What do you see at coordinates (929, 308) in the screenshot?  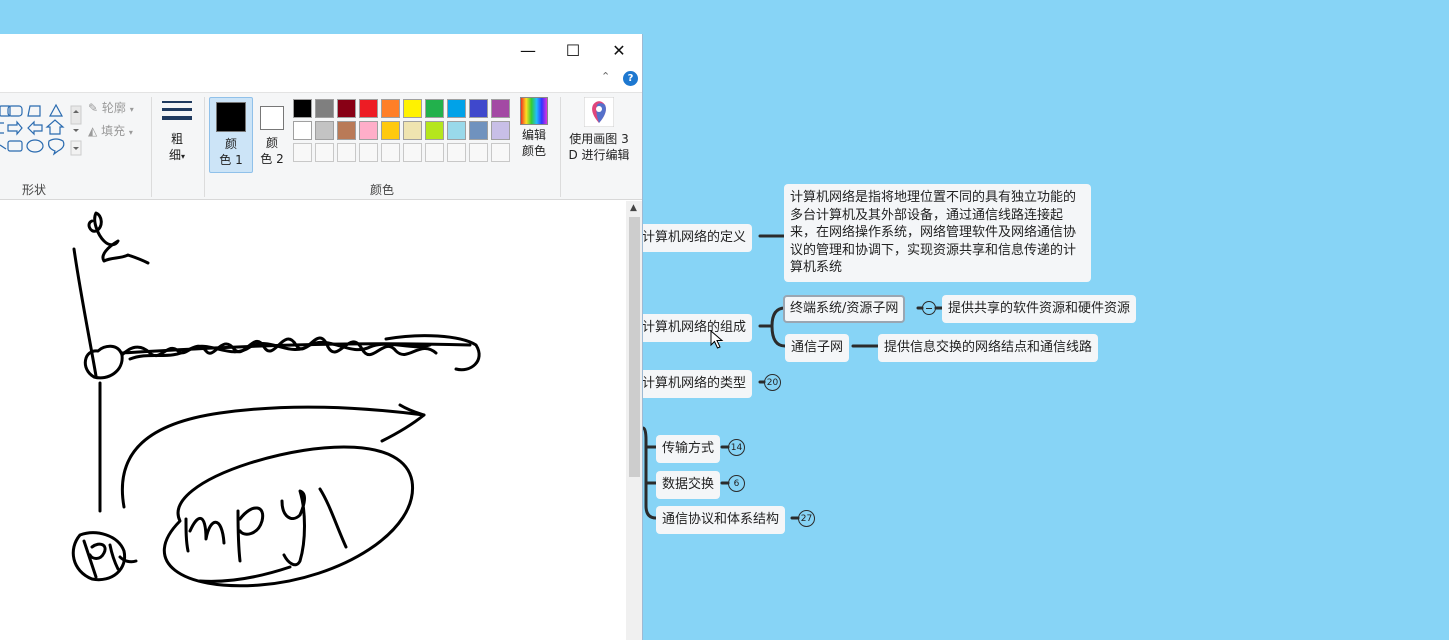 I see `collapse-minus-icon` at bounding box center [929, 308].